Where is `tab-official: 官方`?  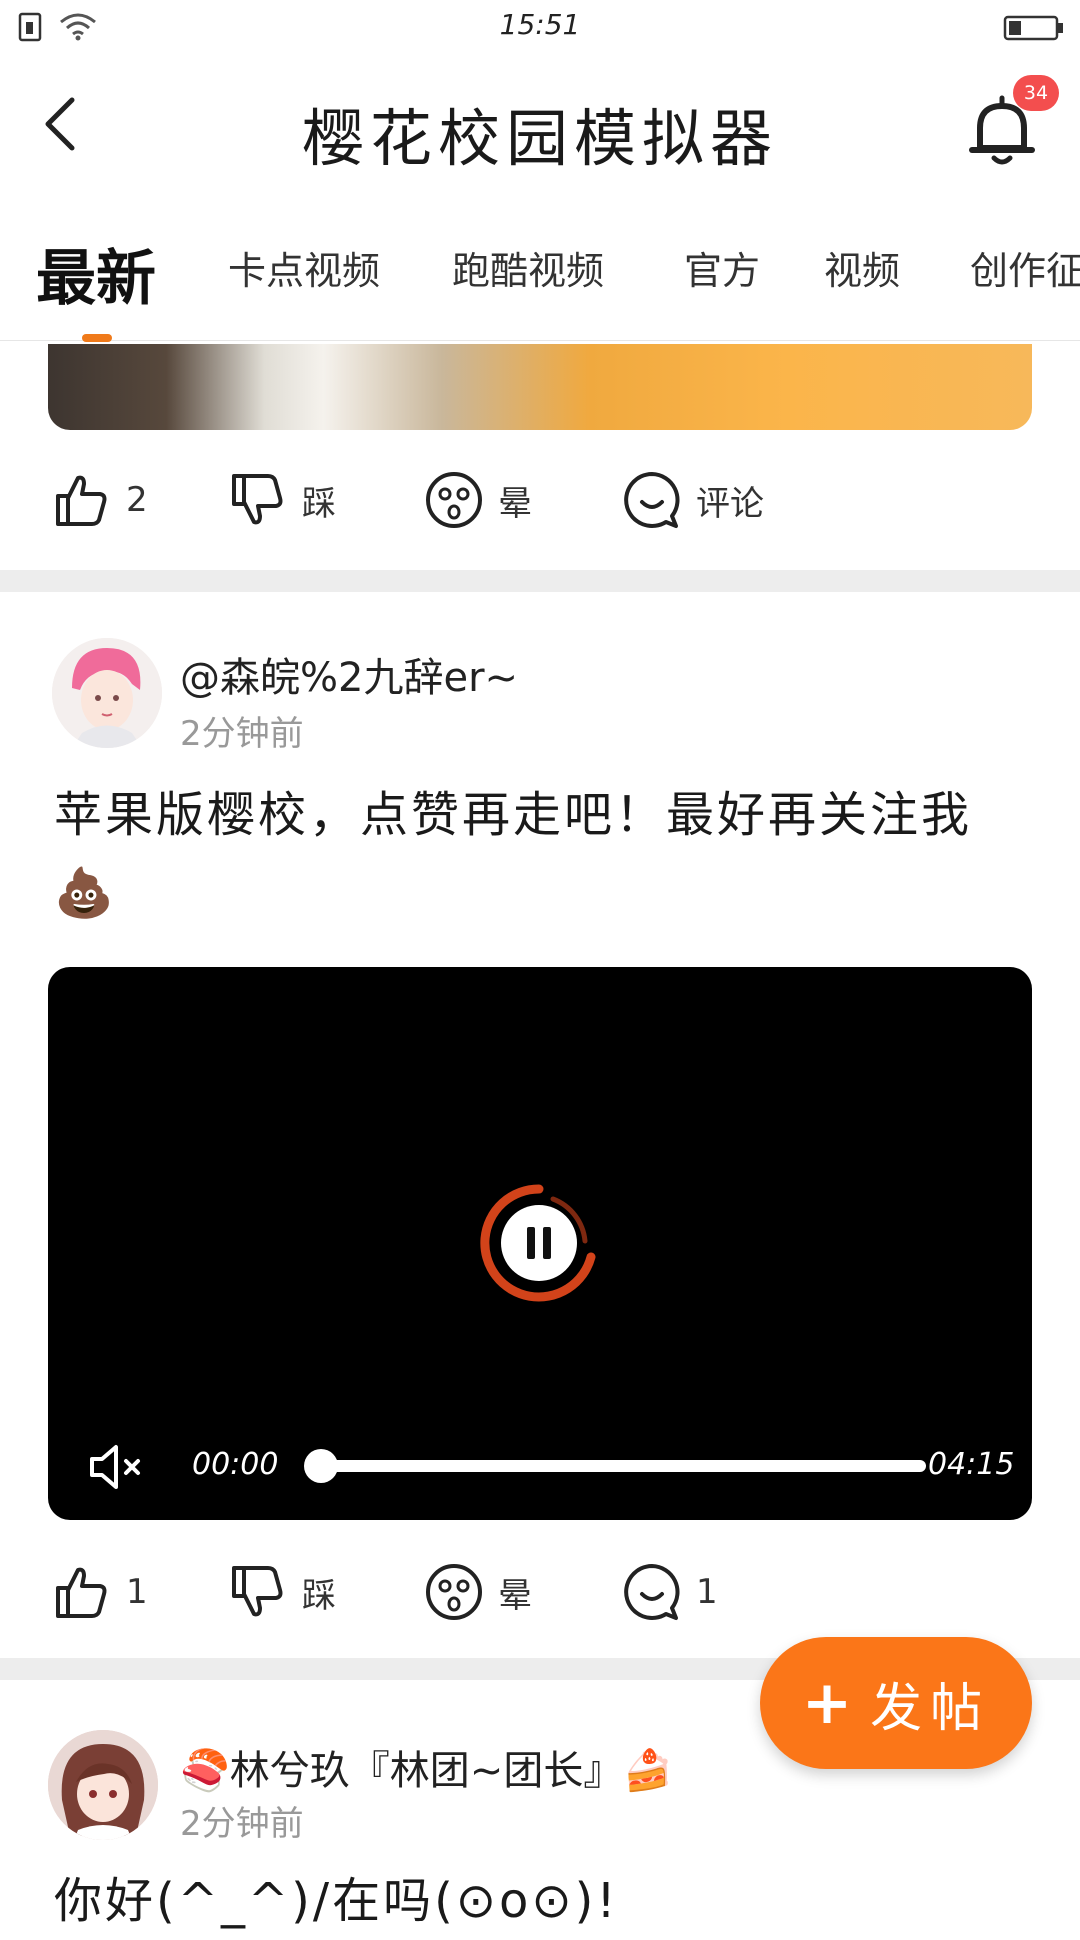
tab-official: 官方 is located at coordinates (722, 267).